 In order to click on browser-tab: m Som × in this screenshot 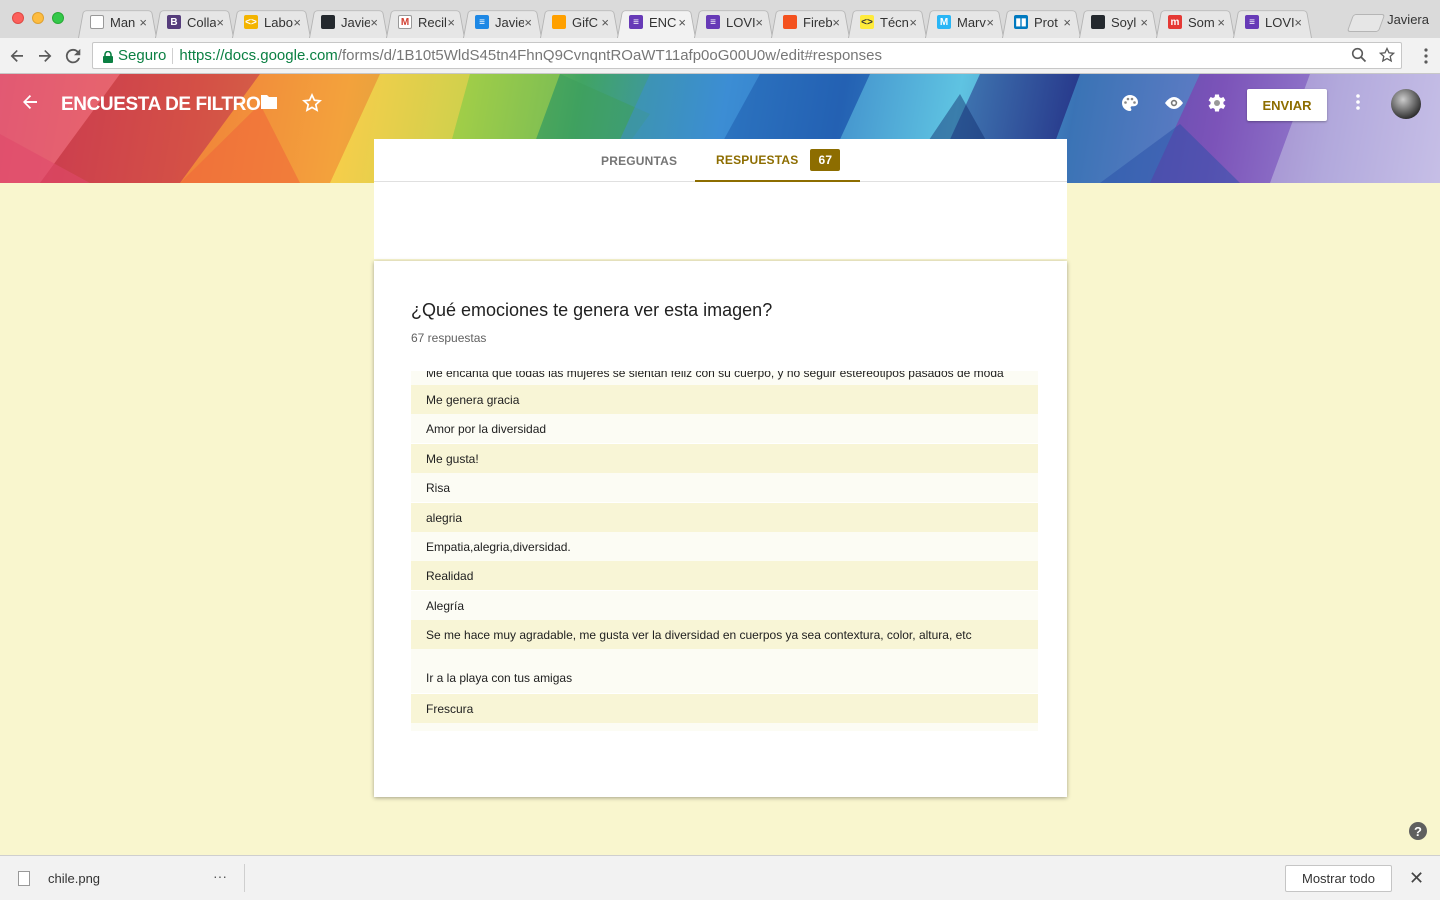, I will do `click(1195, 22)`.